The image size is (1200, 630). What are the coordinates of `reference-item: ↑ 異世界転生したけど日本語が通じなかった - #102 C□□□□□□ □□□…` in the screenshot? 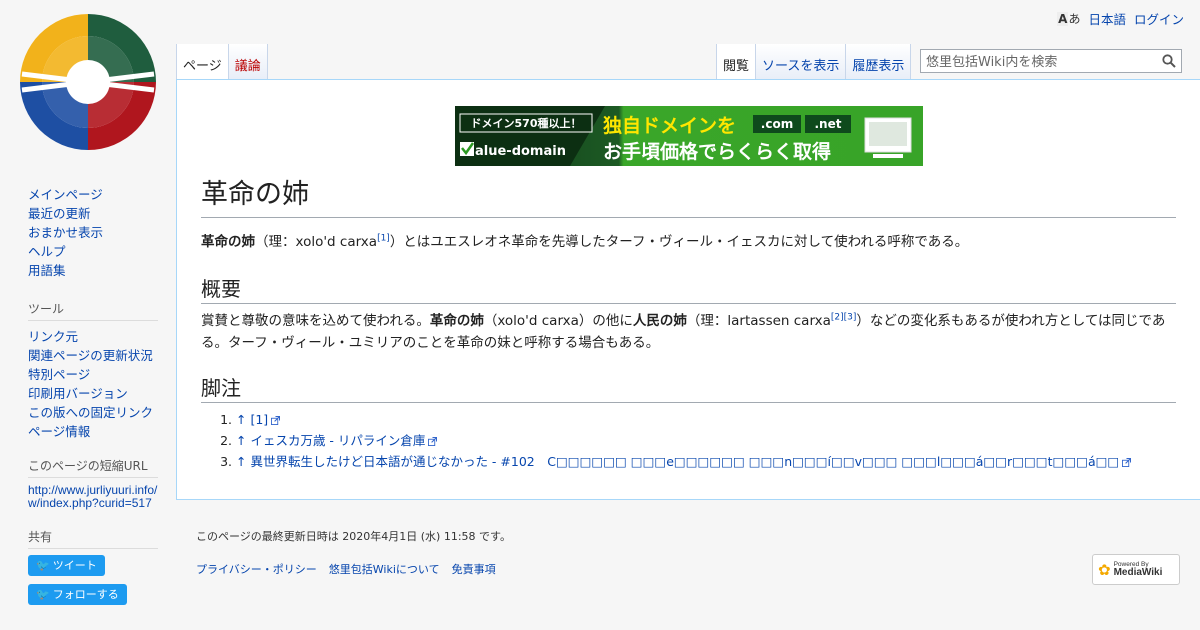 It's located at (684, 461).